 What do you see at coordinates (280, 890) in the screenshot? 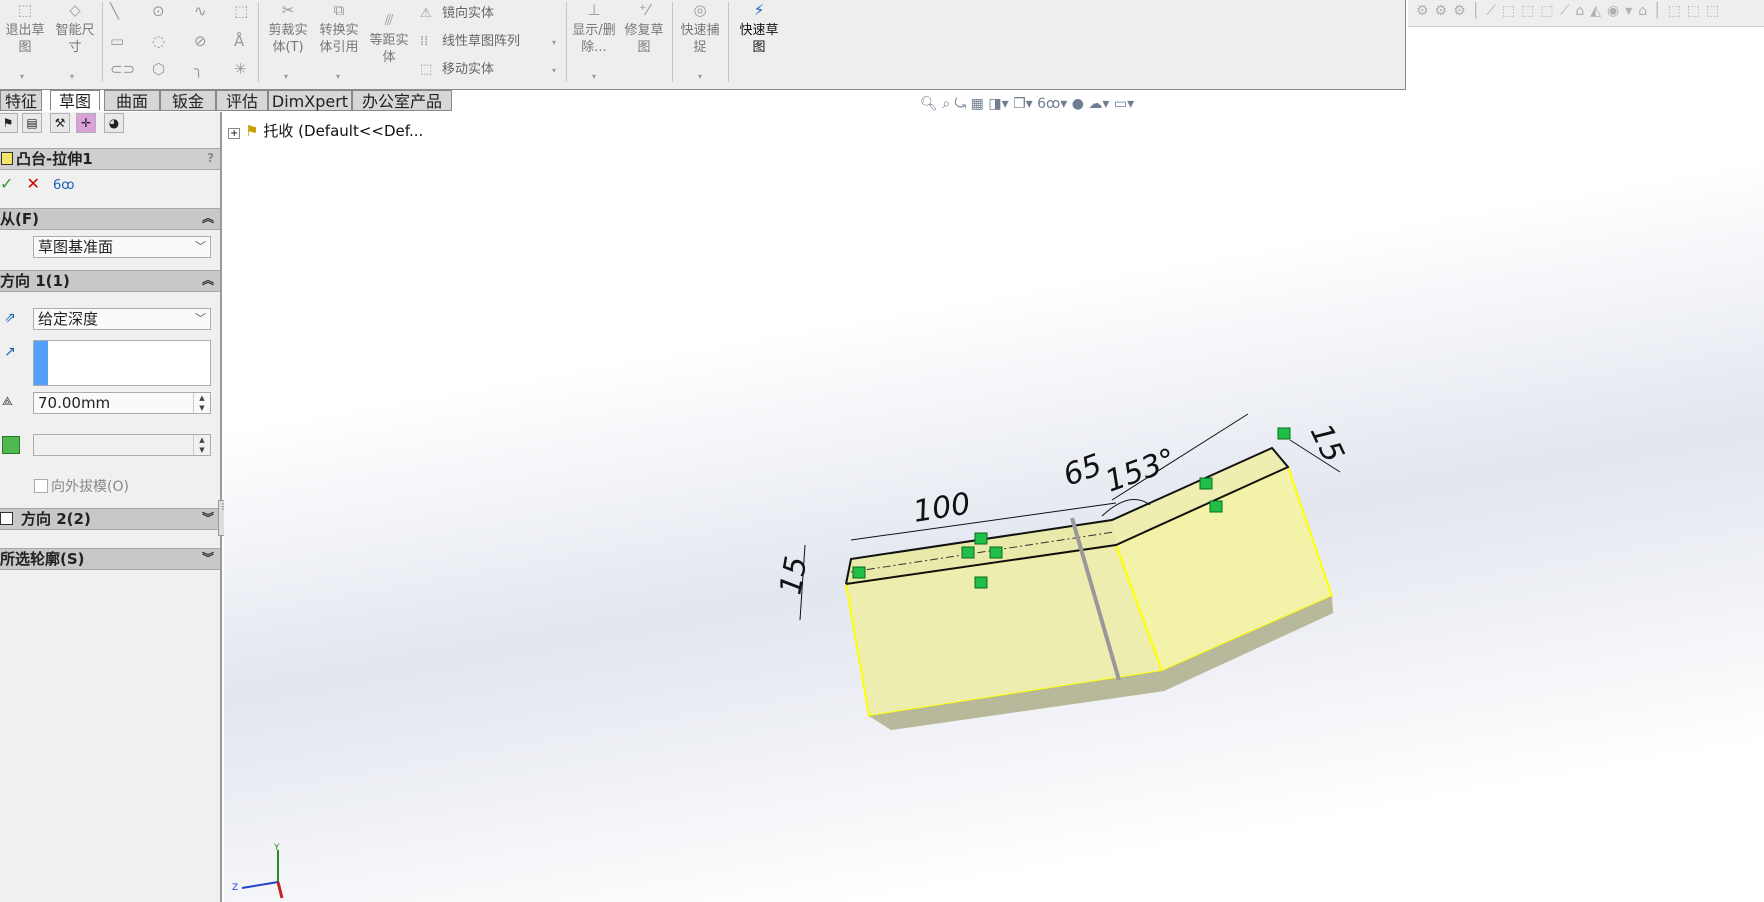
I see `x-axis-line` at bounding box center [280, 890].